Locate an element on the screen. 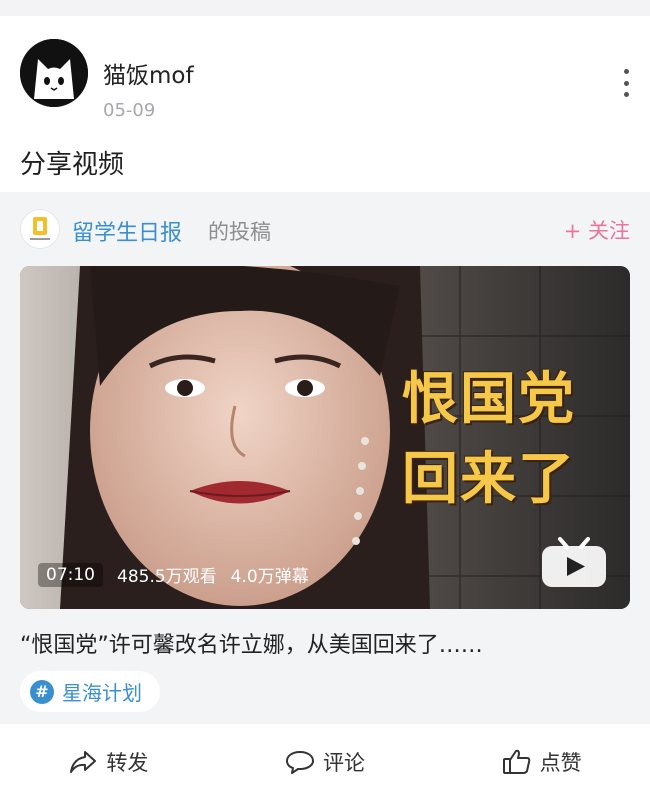 This screenshot has width=650, height=800. comment-bubble-icon is located at coordinates (300, 762).